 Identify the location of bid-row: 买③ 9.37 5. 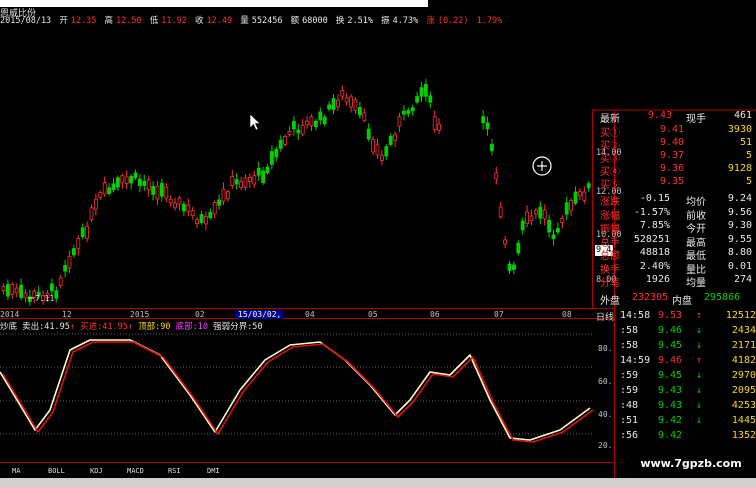
(678, 157).